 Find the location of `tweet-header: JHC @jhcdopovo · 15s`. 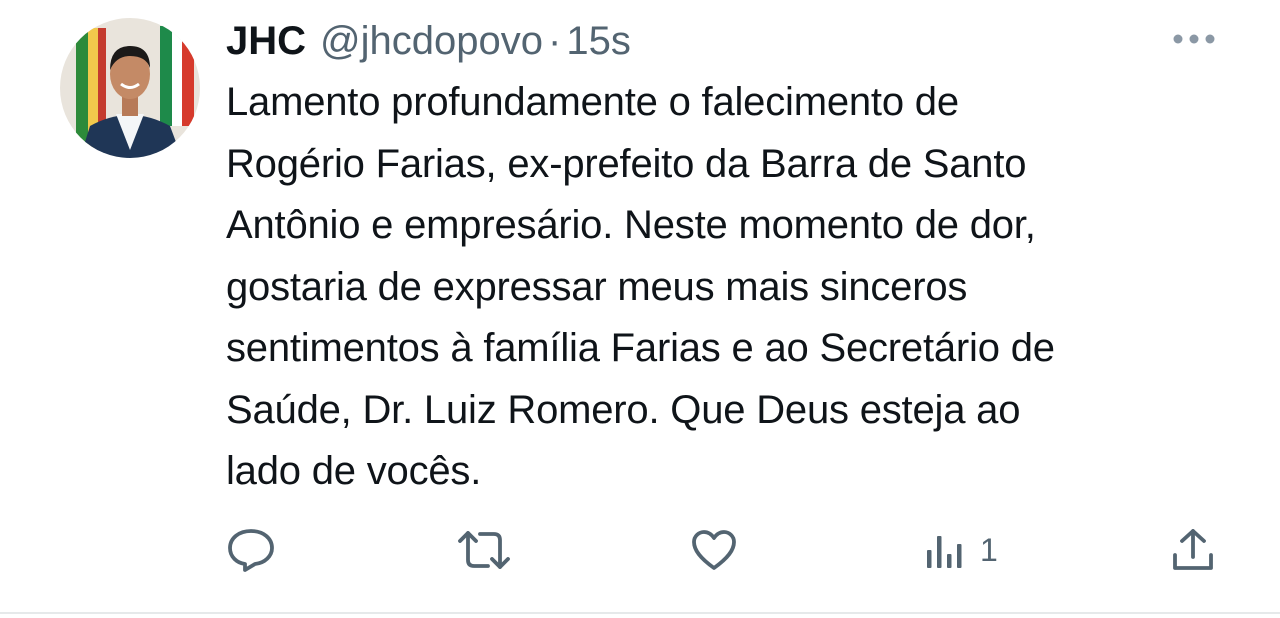

tweet-header: JHC @jhcdopovo · 15s is located at coordinates (428, 41).